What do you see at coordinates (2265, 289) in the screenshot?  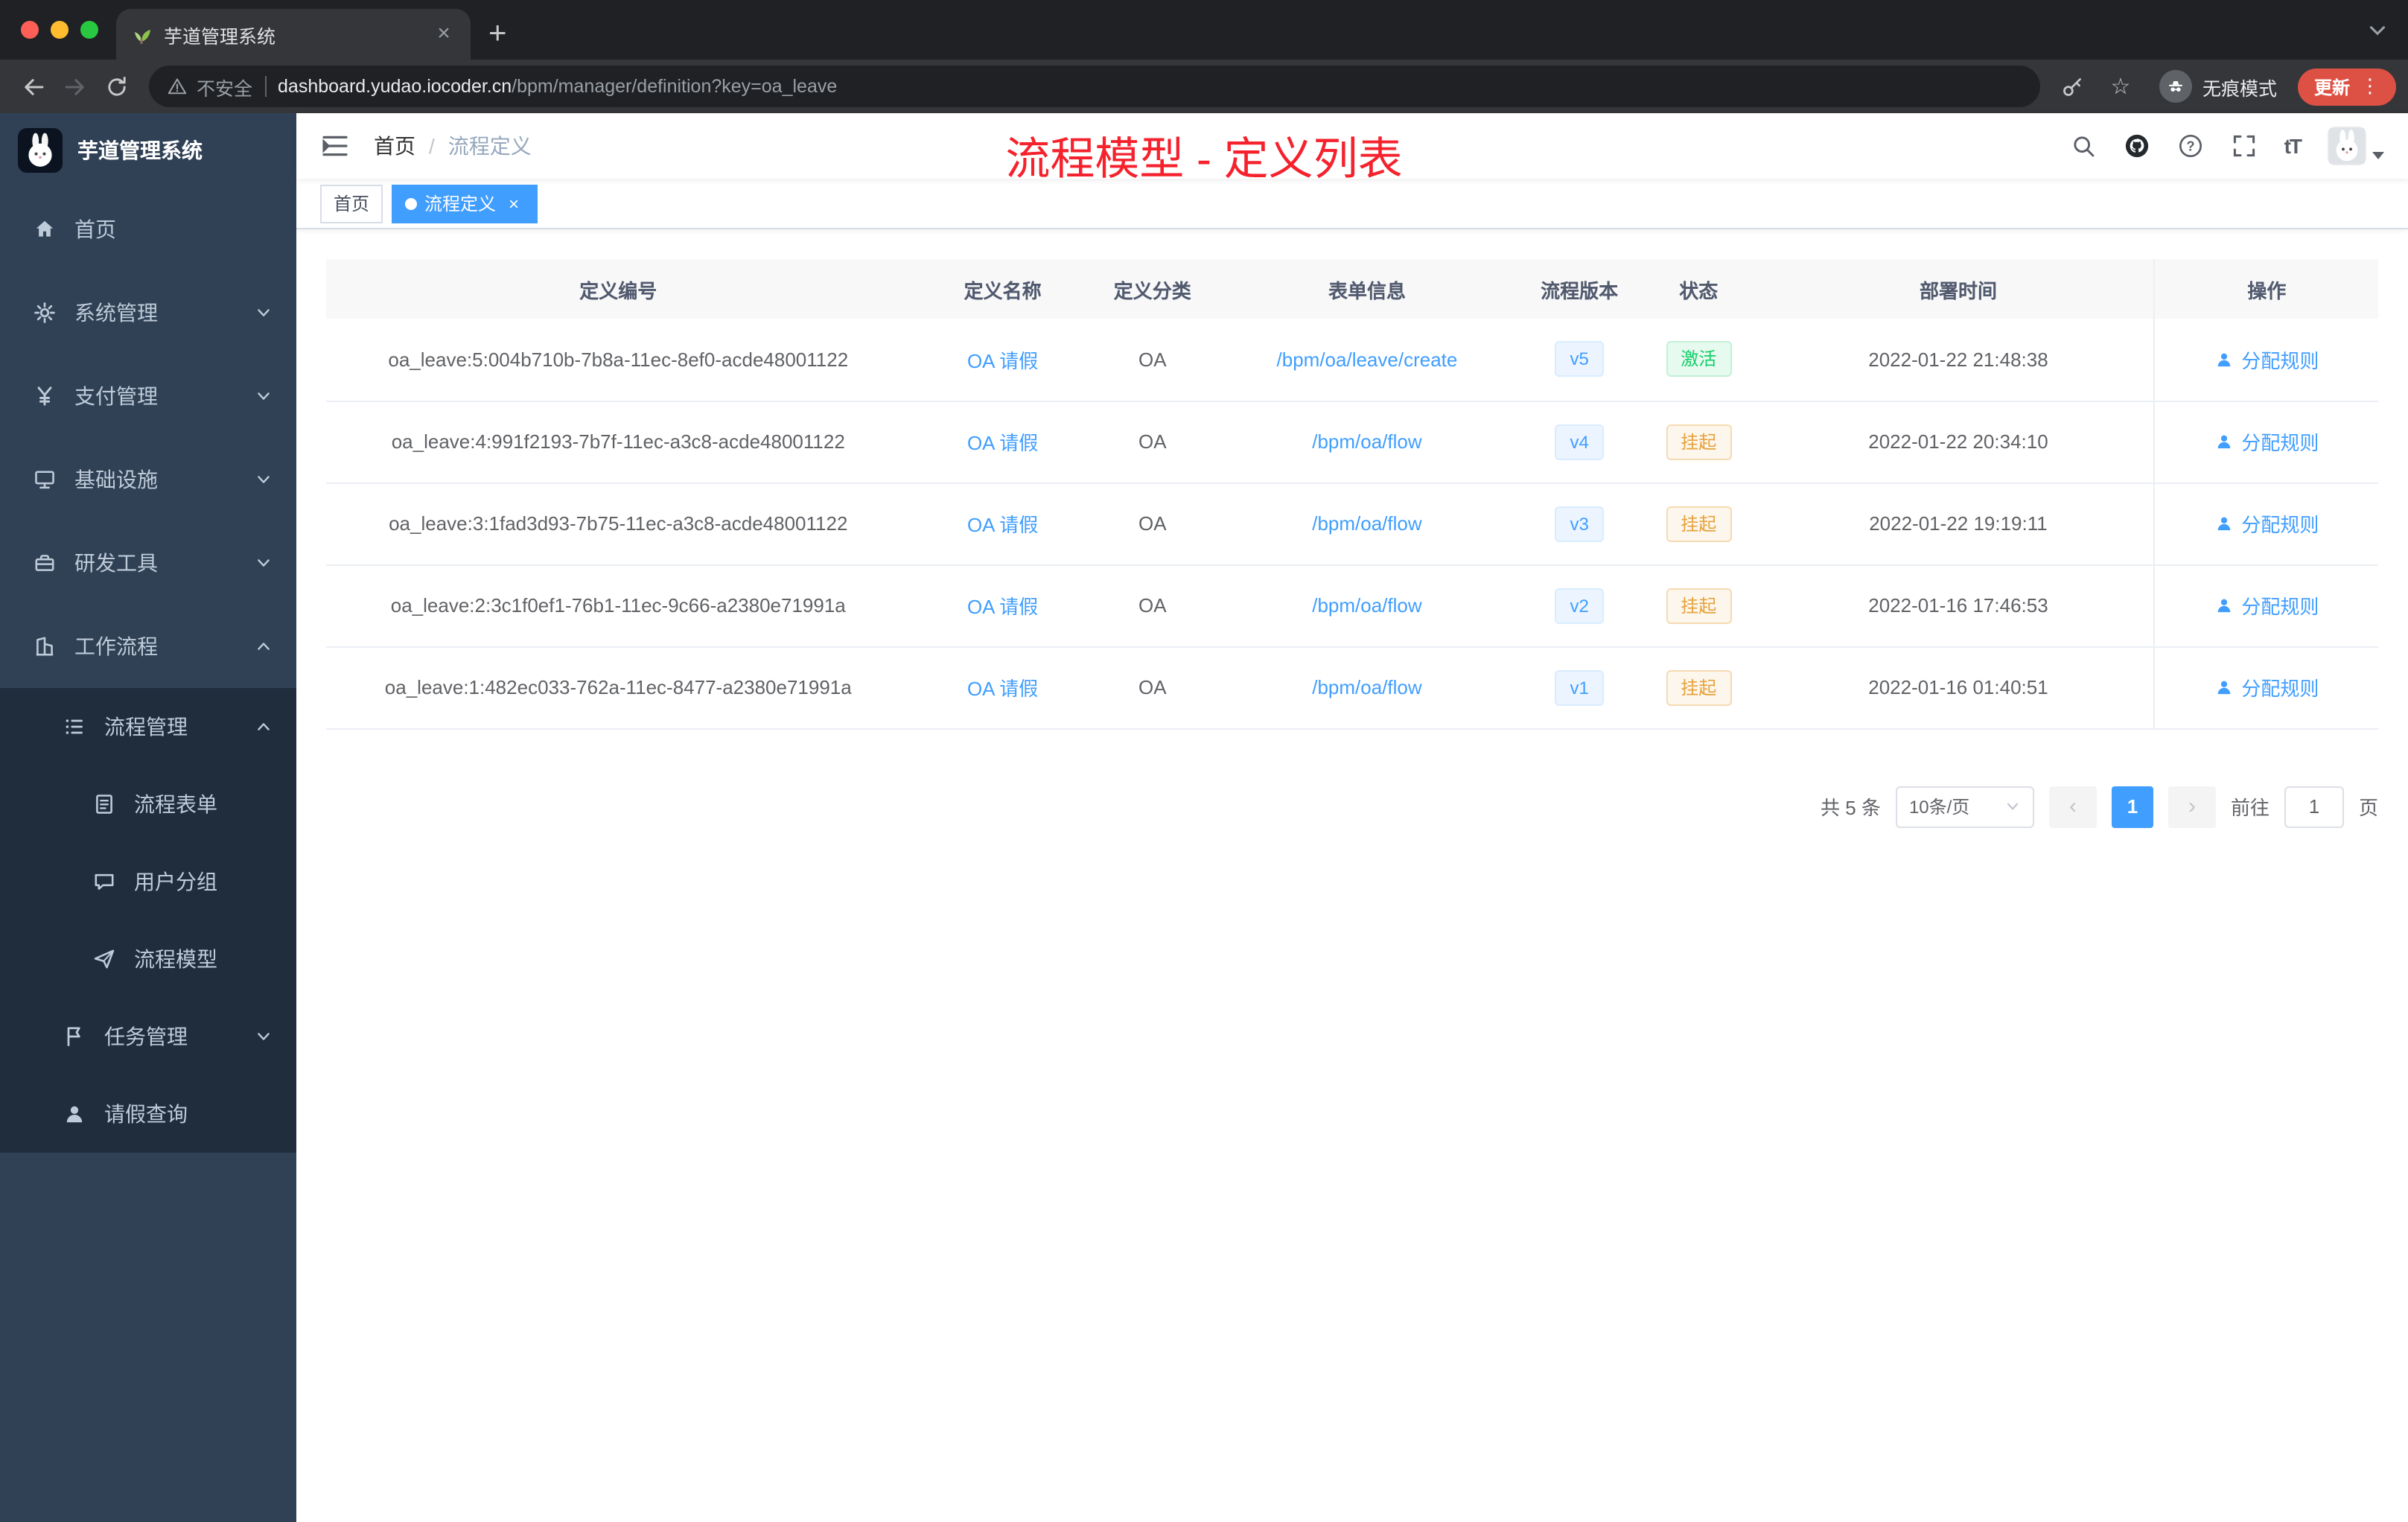 I see `column-header-action: 操作` at bounding box center [2265, 289].